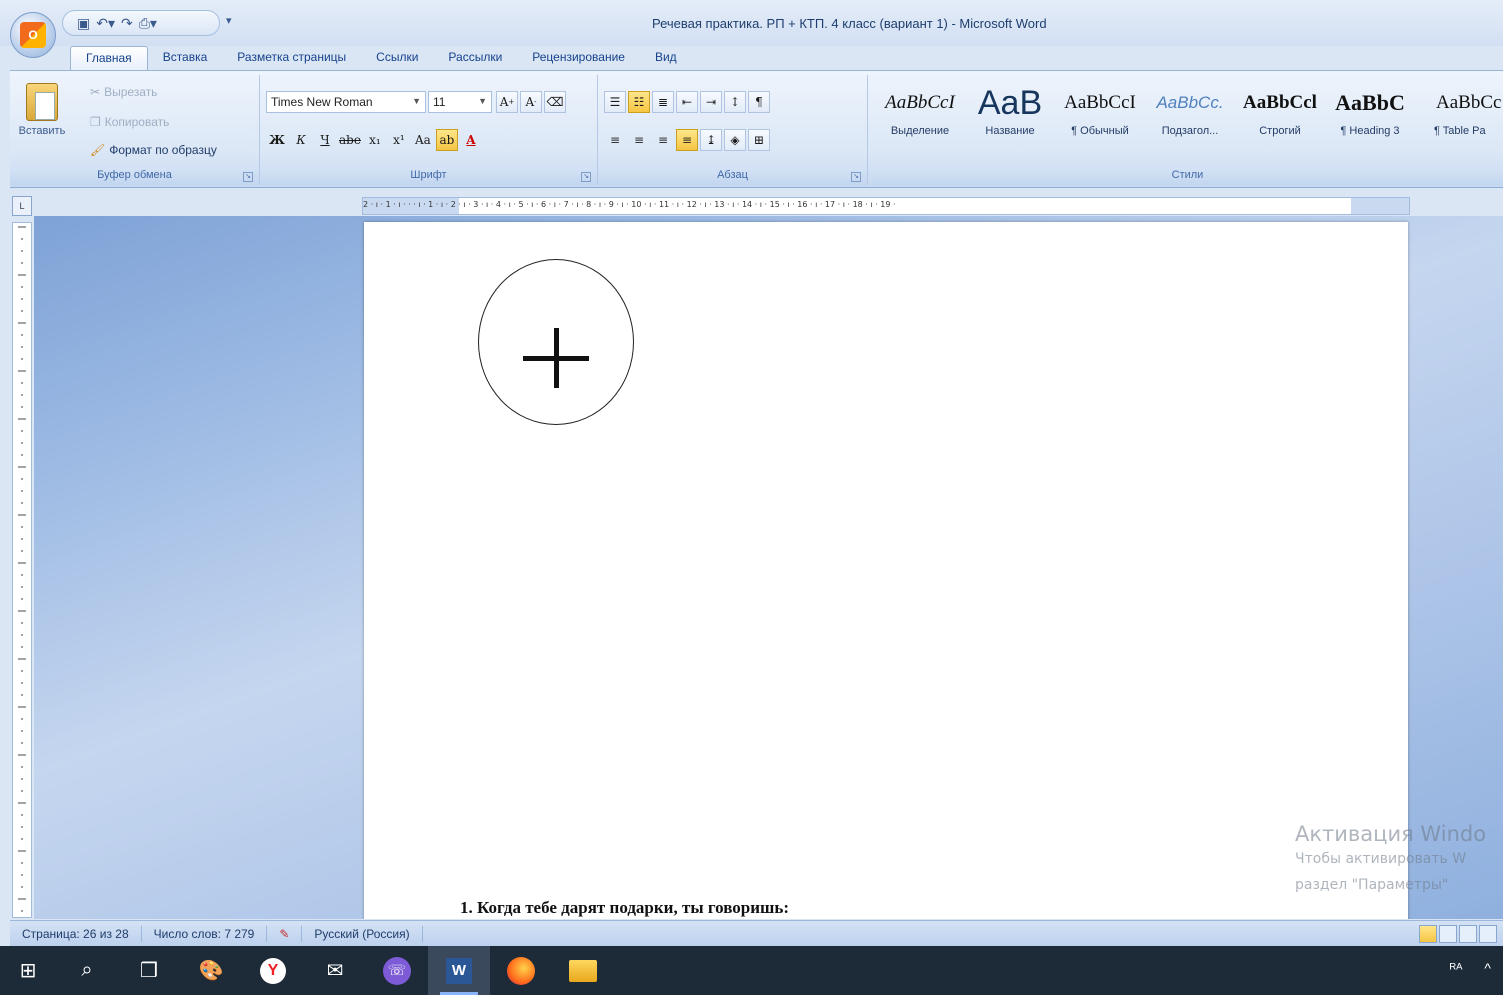  Describe the element at coordinates (711, 140) in the screenshot. I see `line-spacing-icon: ↨` at that location.